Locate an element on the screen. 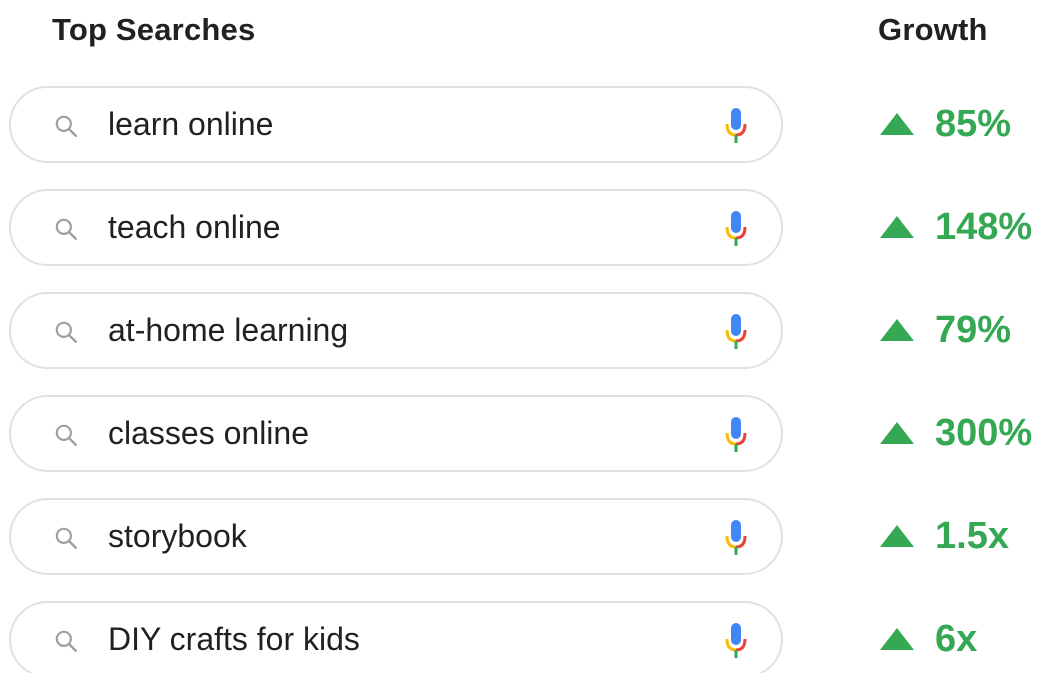  search-row: teach online 148% is located at coordinates (530, 229).